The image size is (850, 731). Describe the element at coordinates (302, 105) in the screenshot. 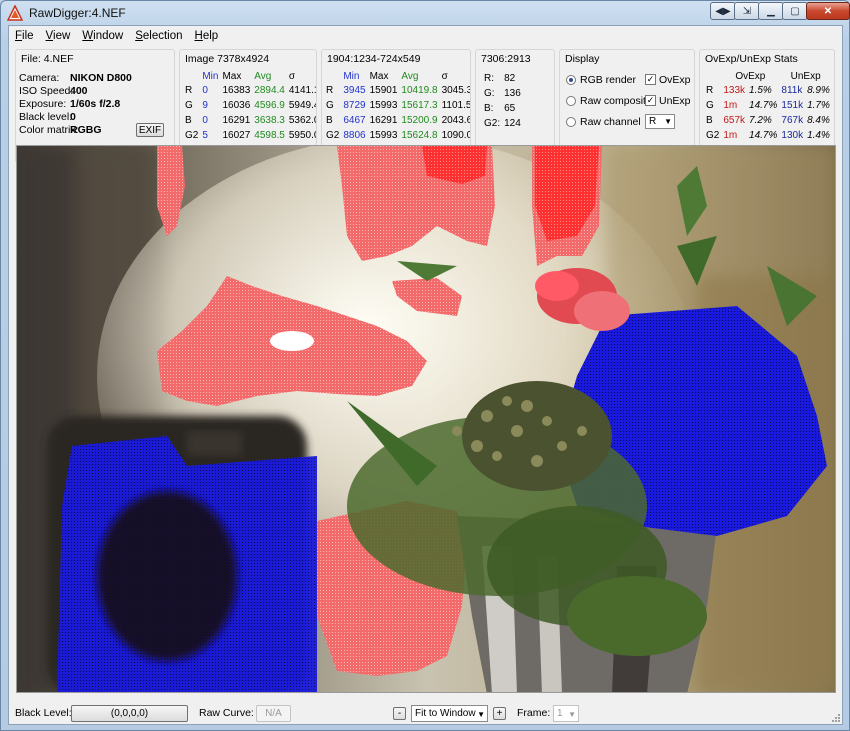

I see `sigma-value: 5949.4` at that location.